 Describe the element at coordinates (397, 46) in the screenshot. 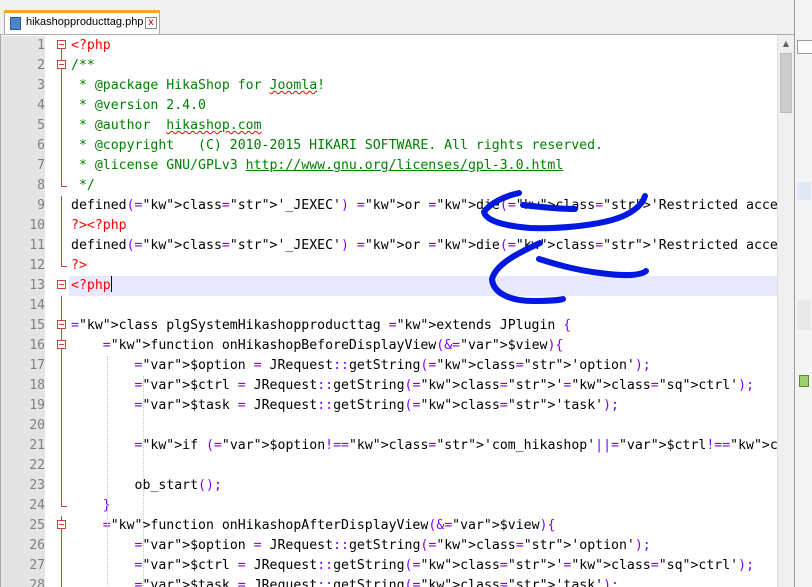

I see `code-line: 1 <?php` at that location.